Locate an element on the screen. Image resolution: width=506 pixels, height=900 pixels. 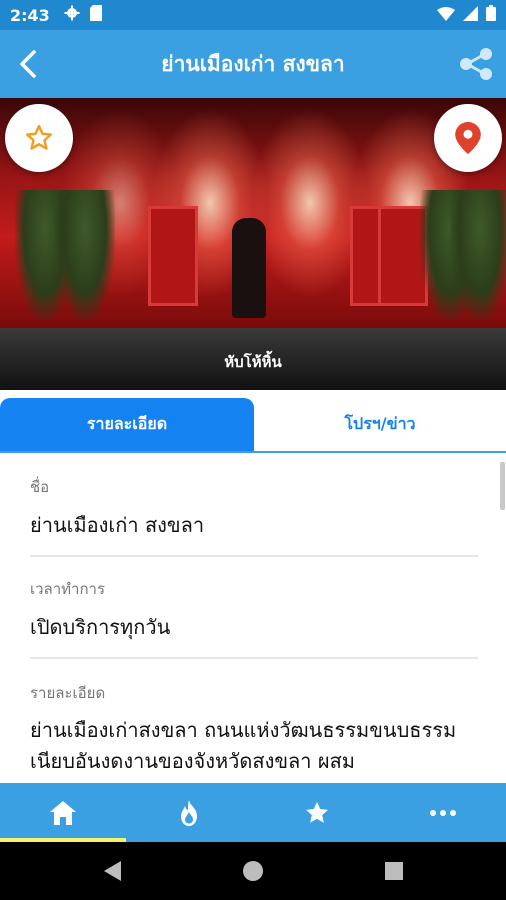
nav-home is located at coordinates (63, 812).